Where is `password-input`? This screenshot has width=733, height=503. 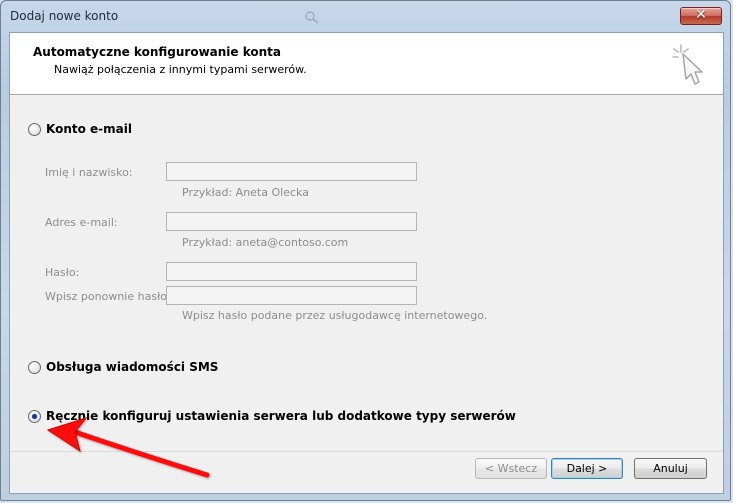 password-input is located at coordinates (291, 271).